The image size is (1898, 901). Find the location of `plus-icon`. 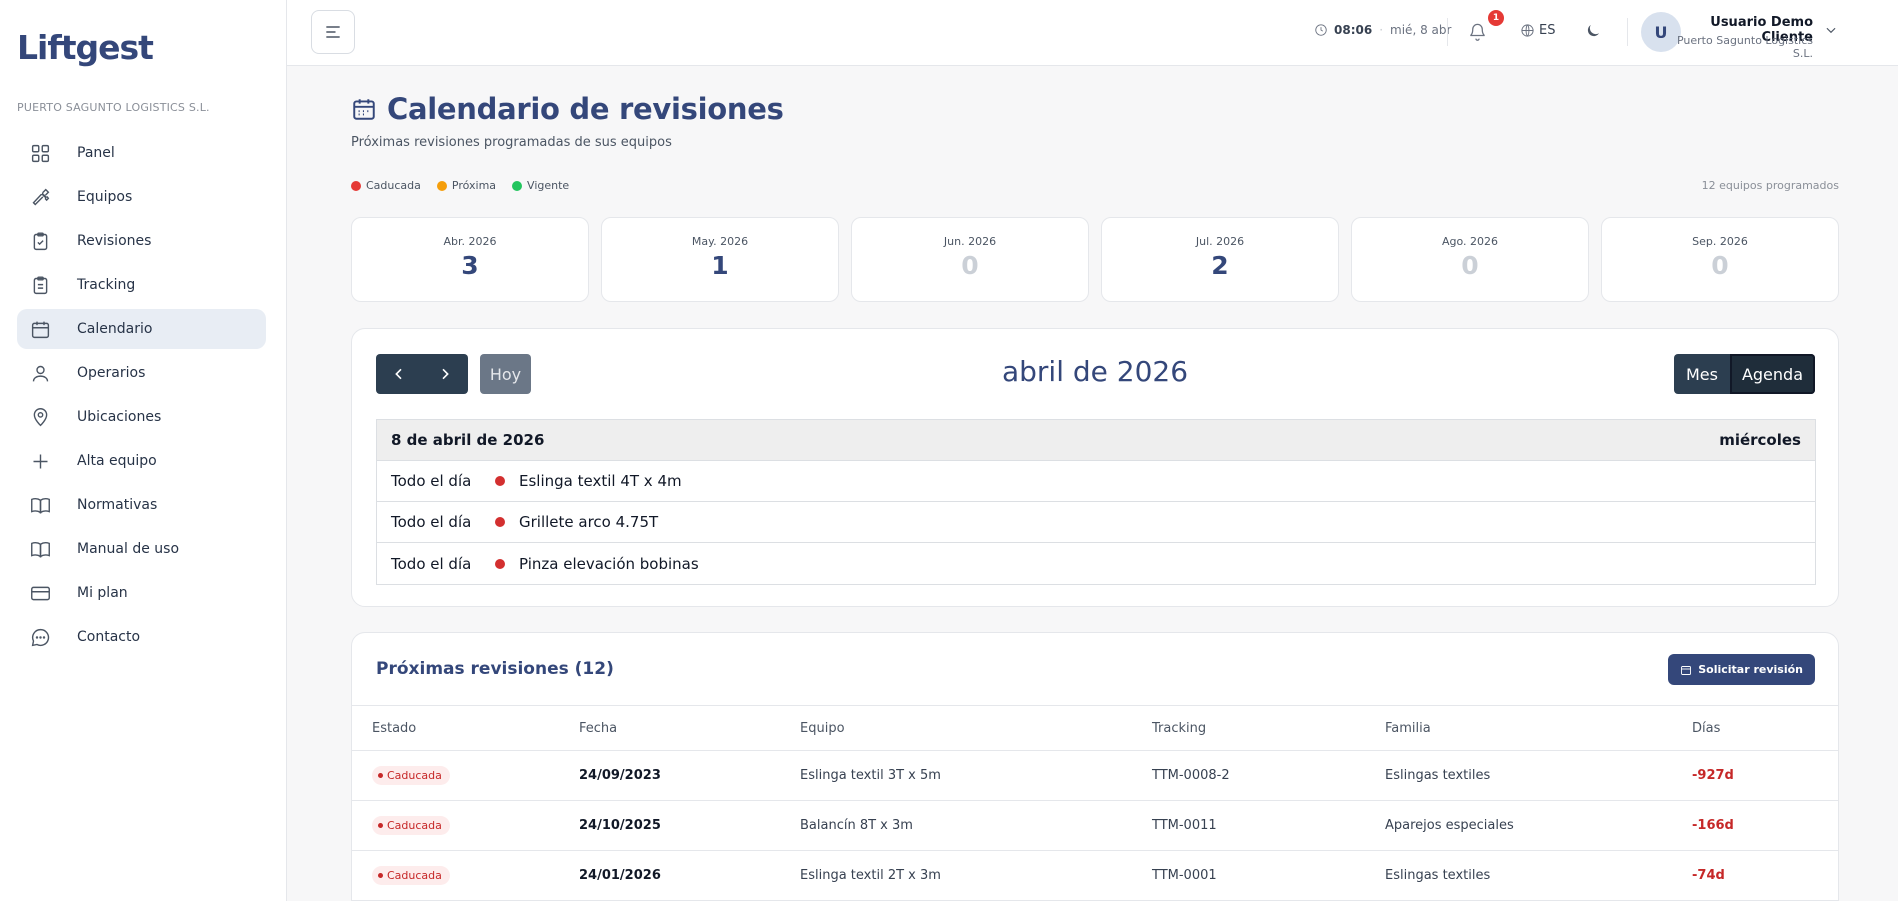

plus-icon is located at coordinates (40, 461).